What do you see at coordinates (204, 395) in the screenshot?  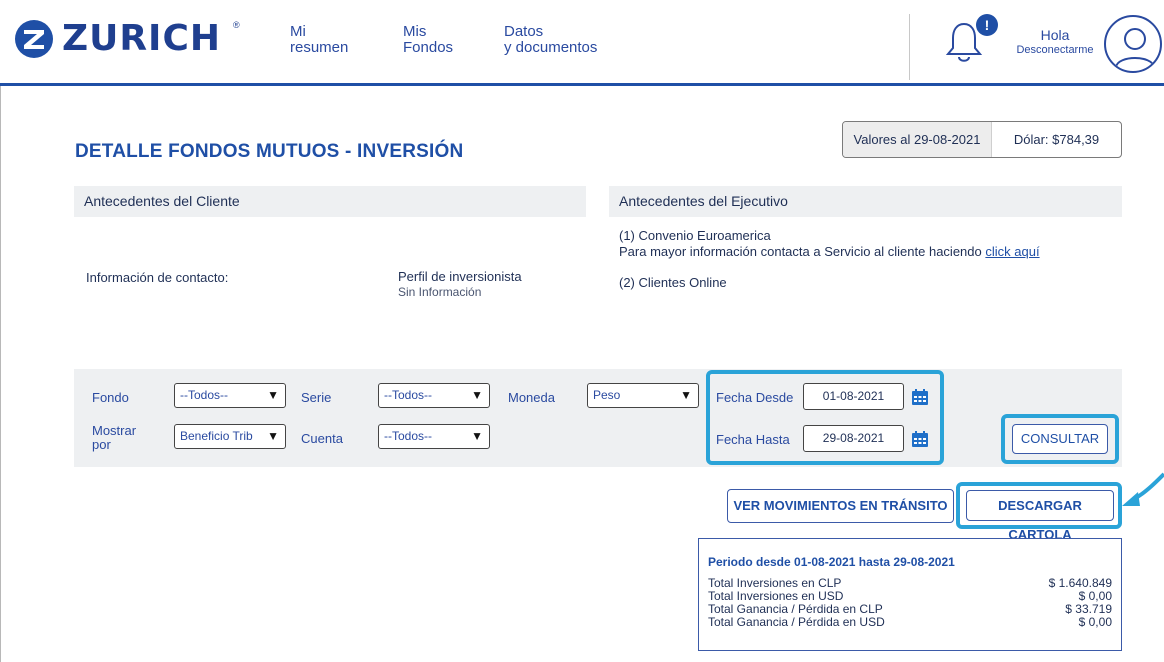 I see `fondo-select-value: --Todos--` at bounding box center [204, 395].